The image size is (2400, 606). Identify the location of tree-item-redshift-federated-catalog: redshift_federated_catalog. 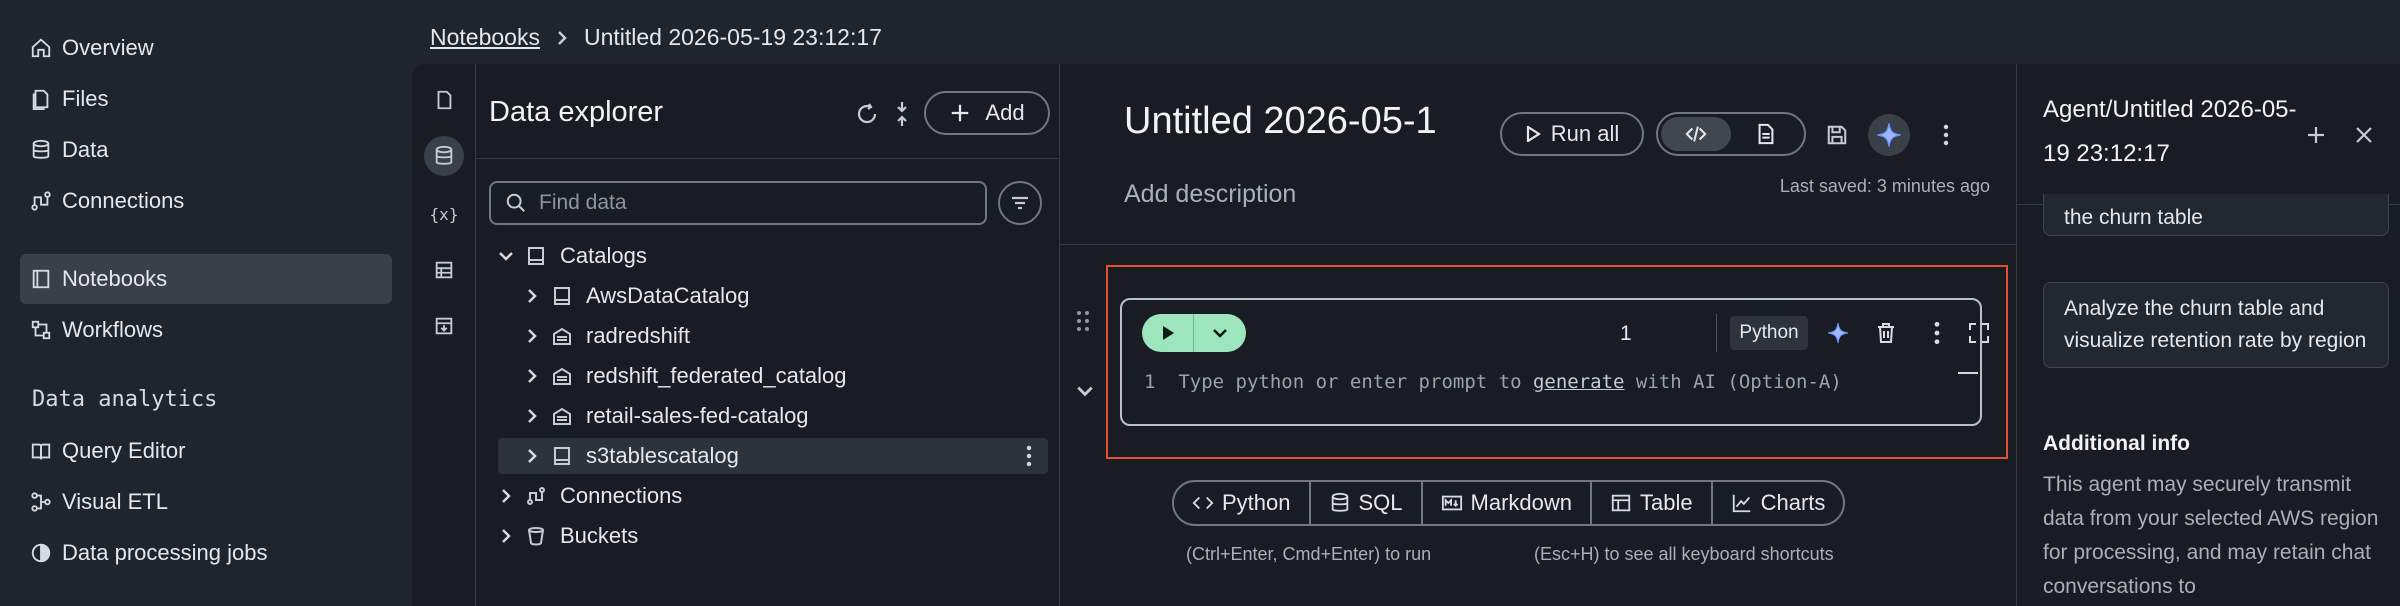
(773, 376).